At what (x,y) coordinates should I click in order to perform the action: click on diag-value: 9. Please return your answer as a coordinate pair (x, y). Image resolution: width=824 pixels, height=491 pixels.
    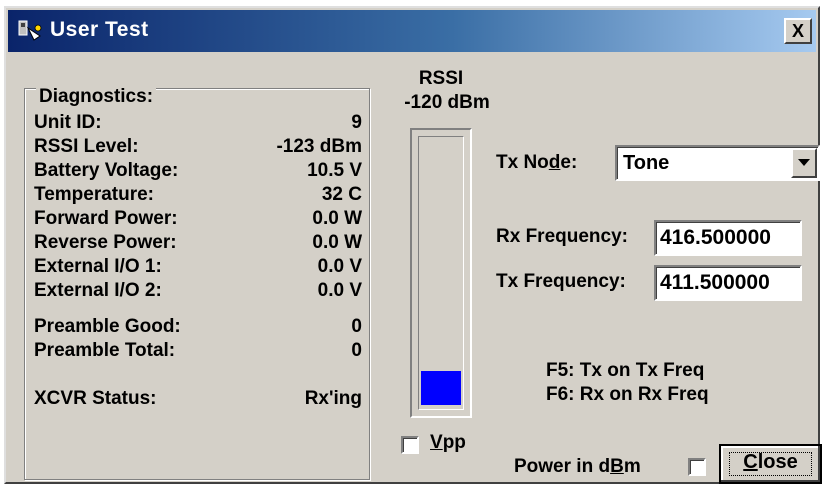
    Looking at the image, I should click on (356, 122).